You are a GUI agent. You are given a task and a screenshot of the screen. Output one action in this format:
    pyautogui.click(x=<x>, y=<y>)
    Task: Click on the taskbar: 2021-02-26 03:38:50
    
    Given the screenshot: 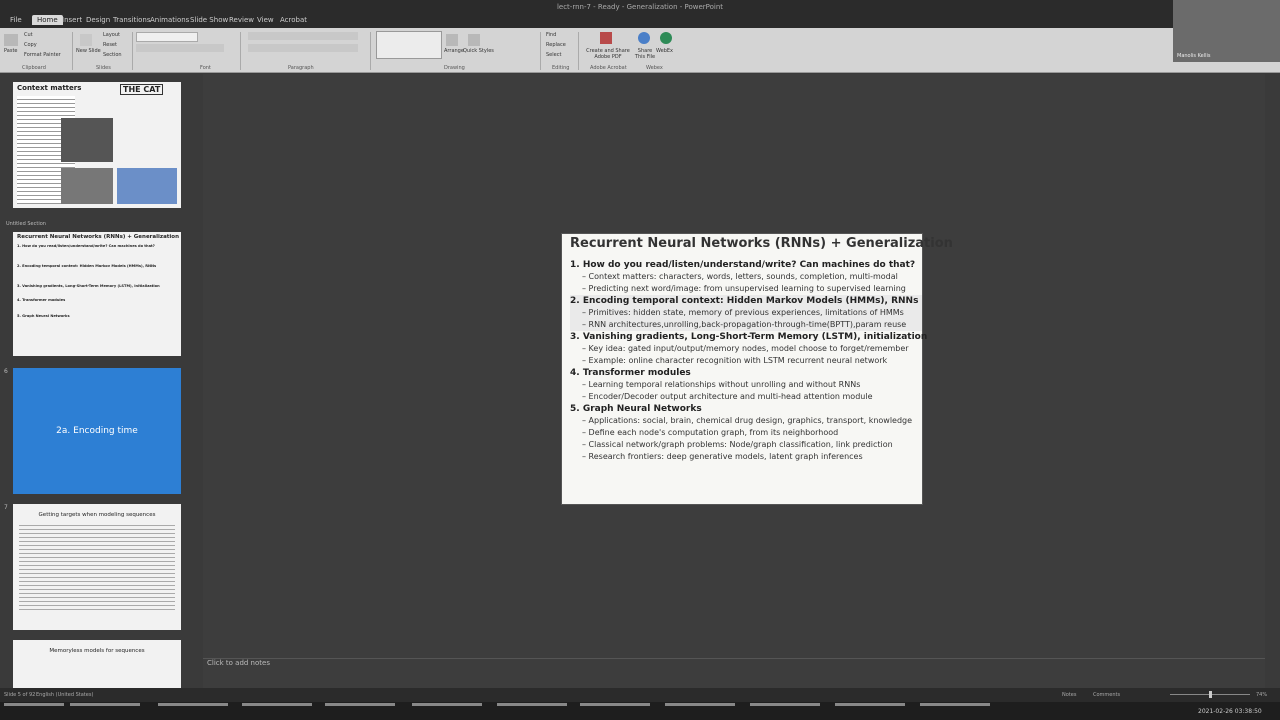 What is the action you would take?
    pyautogui.click(x=640, y=711)
    